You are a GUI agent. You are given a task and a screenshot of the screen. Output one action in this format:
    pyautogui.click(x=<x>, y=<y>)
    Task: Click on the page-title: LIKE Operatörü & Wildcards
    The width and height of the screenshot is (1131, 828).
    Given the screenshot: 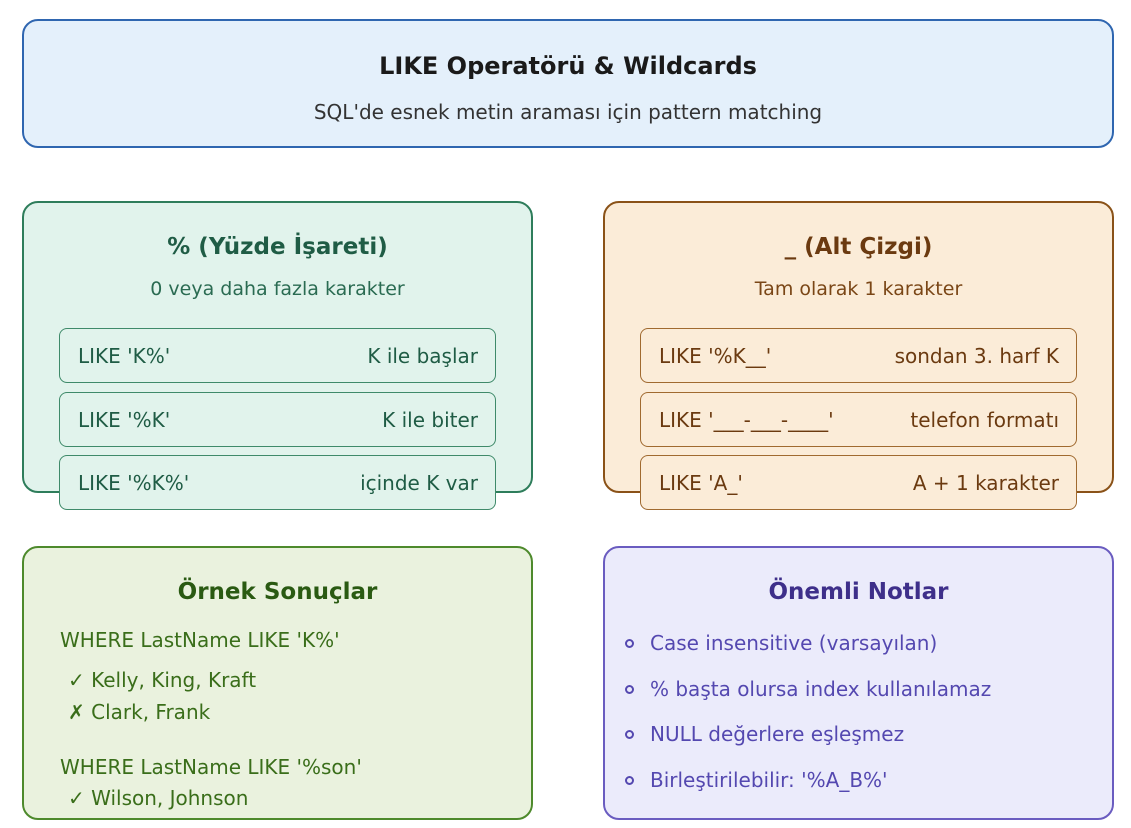 What is the action you would take?
    pyautogui.click(x=568, y=66)
    